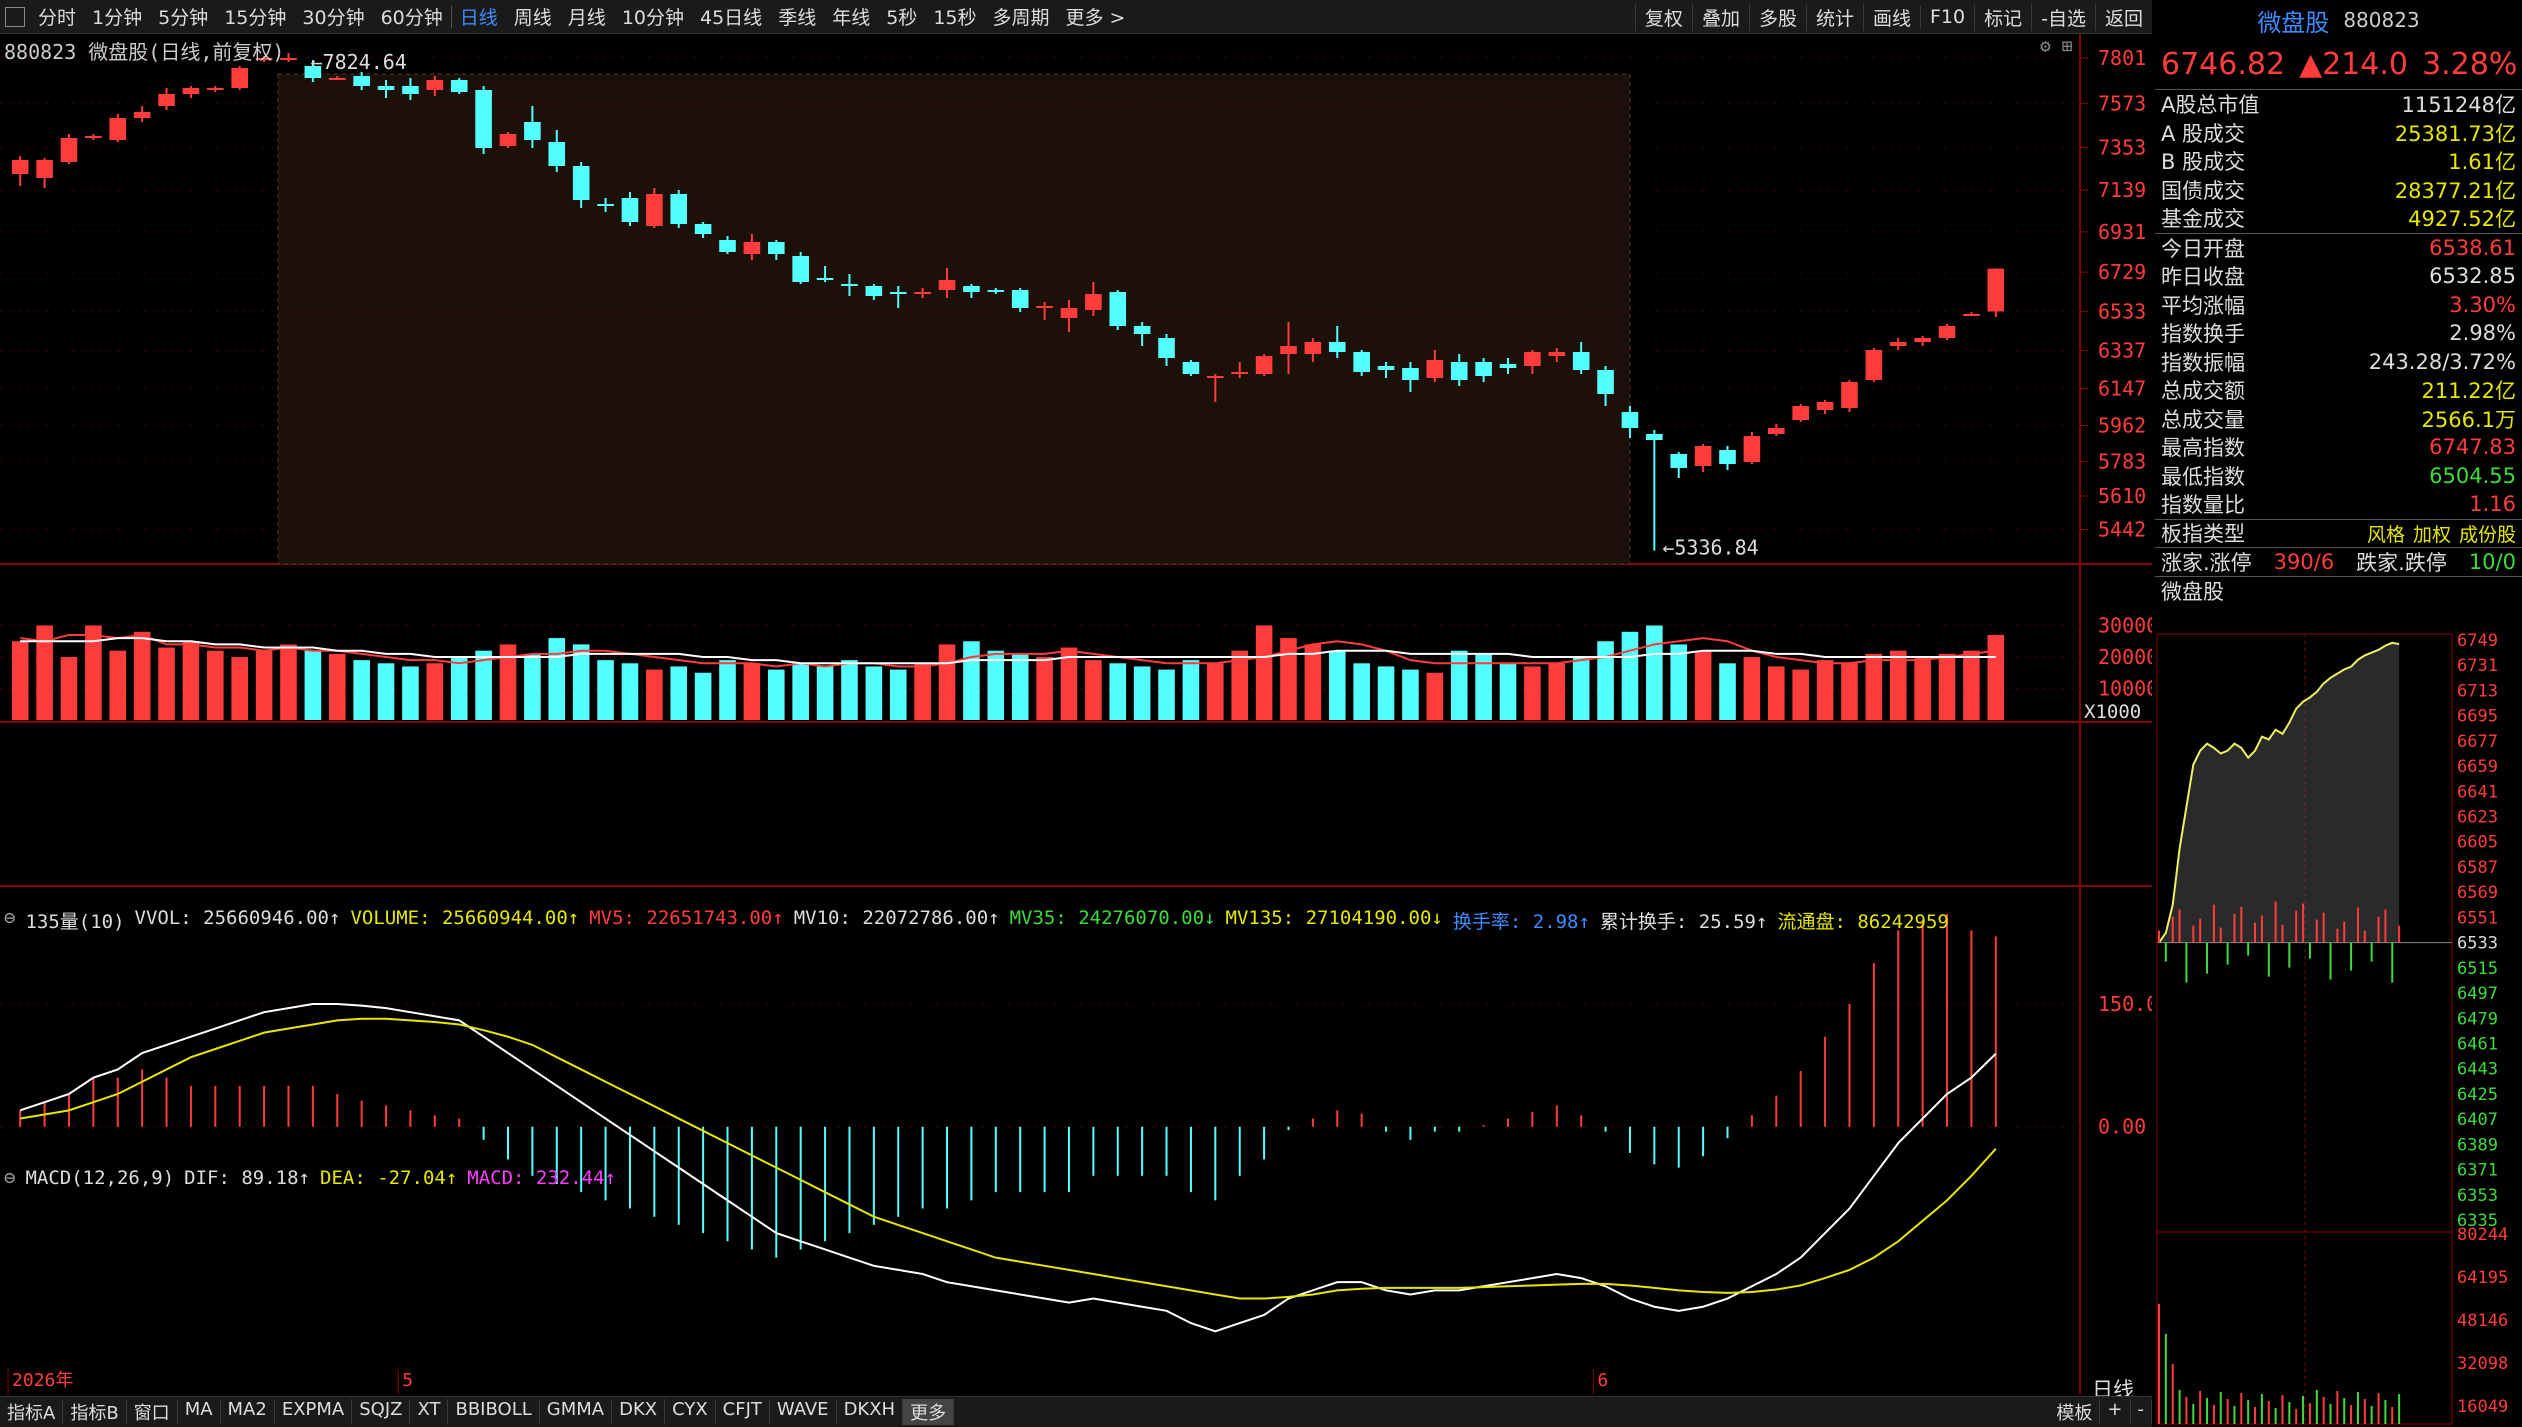  I want to click on stat-row: 最低指数 6504.55, so click(2338, 476).